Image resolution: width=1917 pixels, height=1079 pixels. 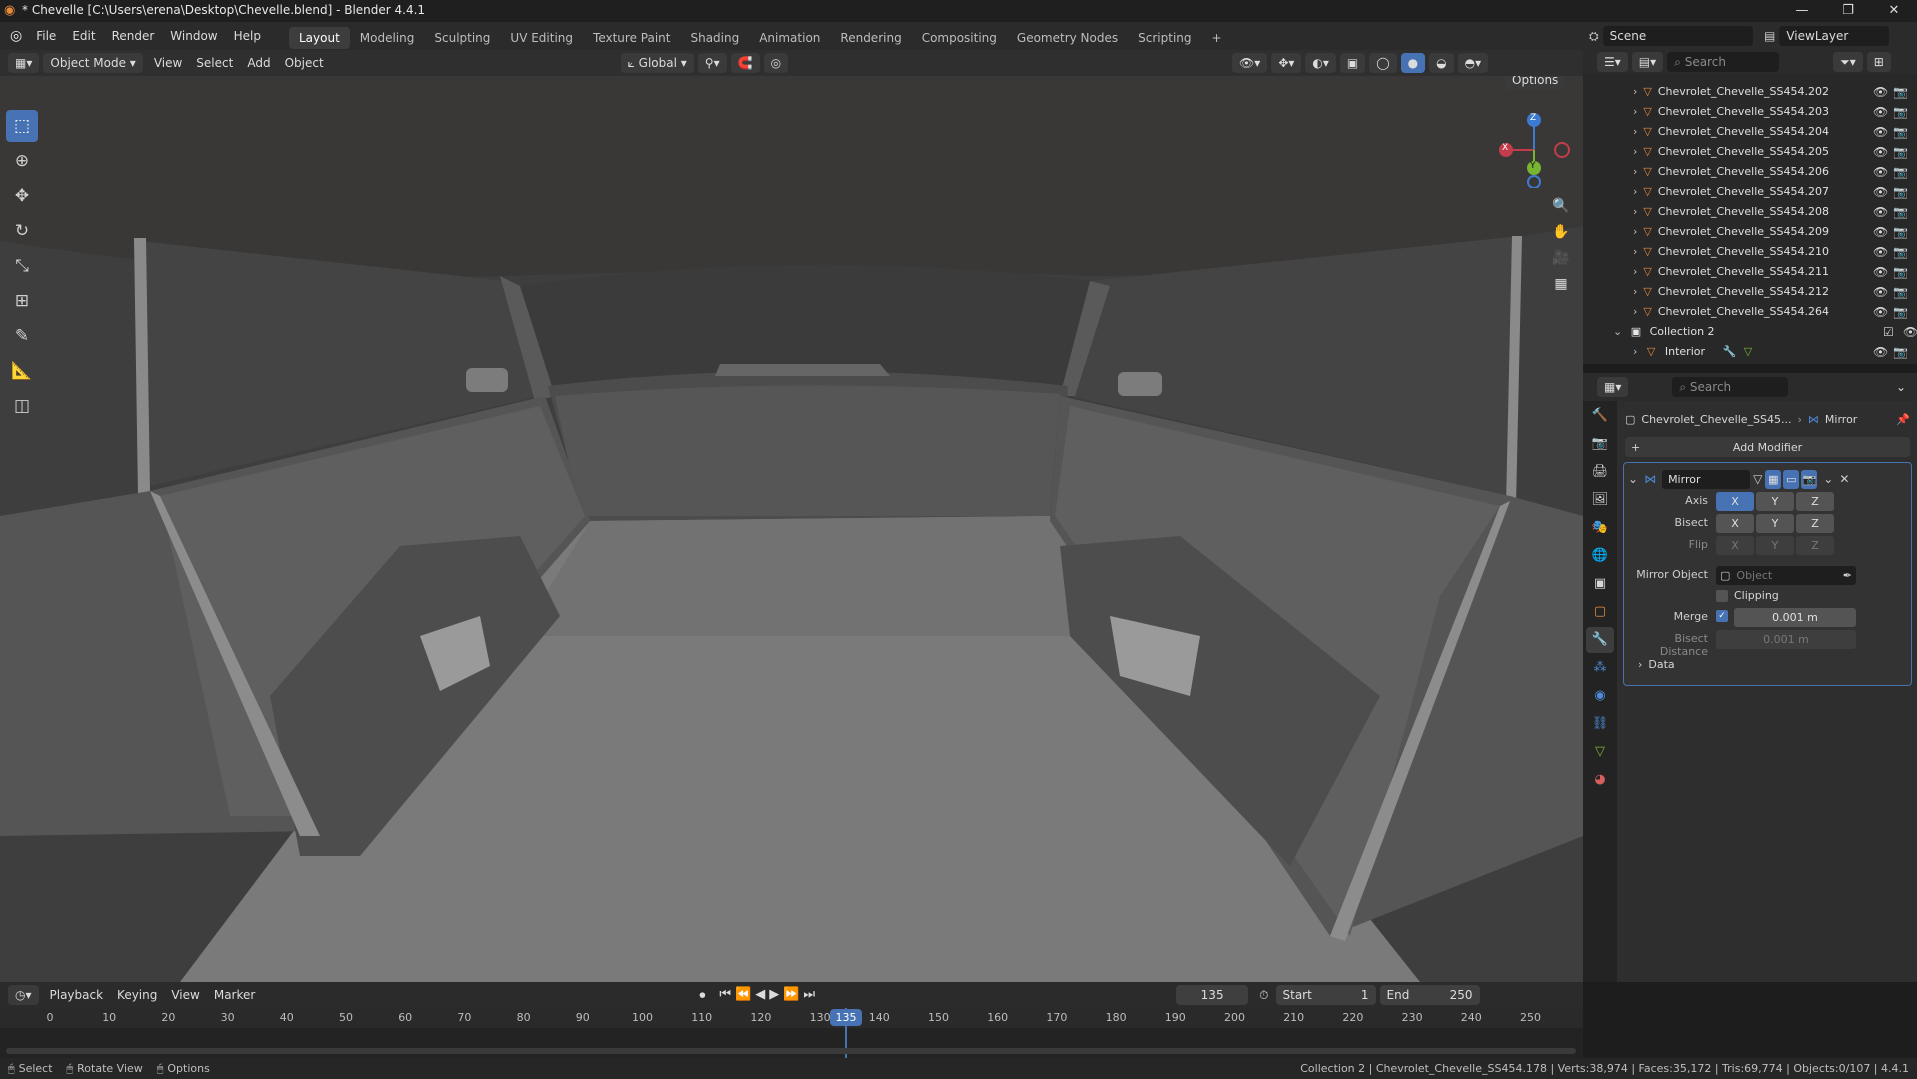 What do you see at coordinates (1775, 272) in the screenshot?
I see `outliner-object-row: › ▽ Chevrolet_Chevelle_SS454.211 👁 📷` at bounding box center [1775, 272].